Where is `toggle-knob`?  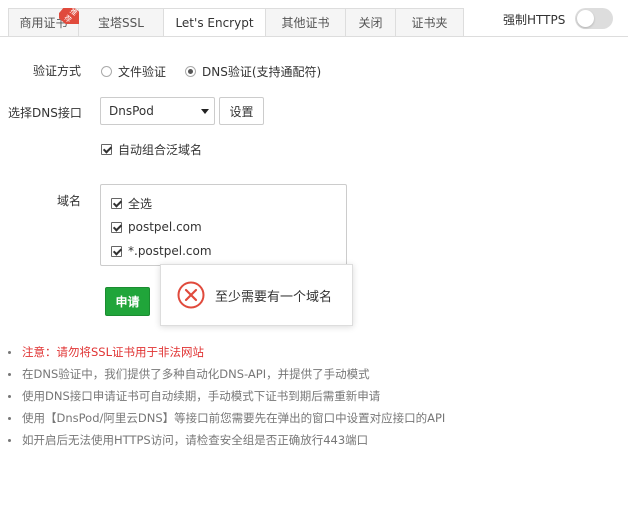
toggle-knob is located at coordinates (585, 18).